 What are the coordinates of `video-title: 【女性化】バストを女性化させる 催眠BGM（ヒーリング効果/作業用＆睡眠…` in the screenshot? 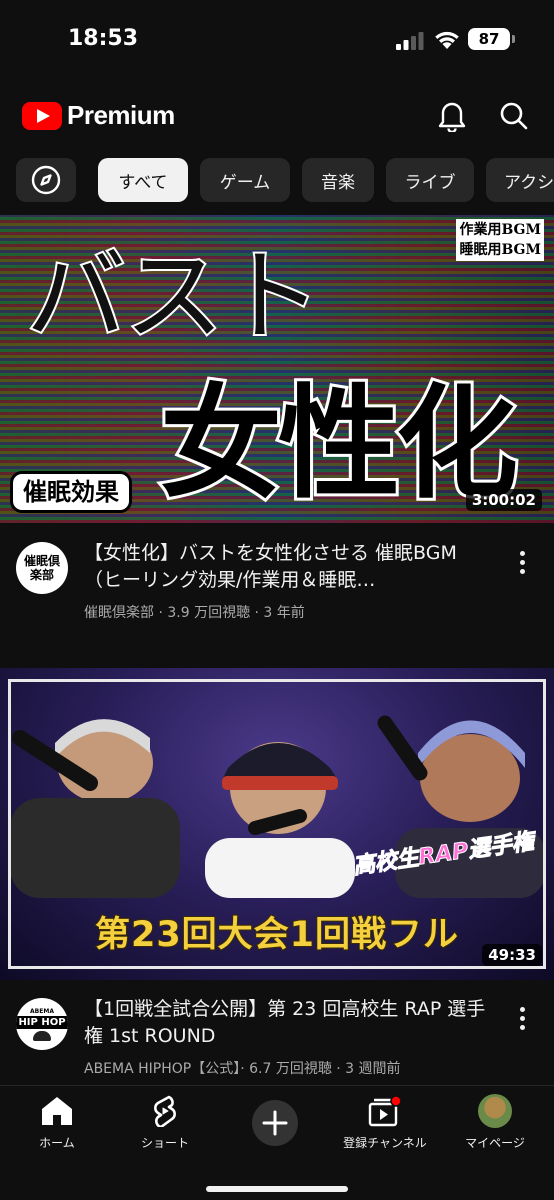 It's located at (286, 567).